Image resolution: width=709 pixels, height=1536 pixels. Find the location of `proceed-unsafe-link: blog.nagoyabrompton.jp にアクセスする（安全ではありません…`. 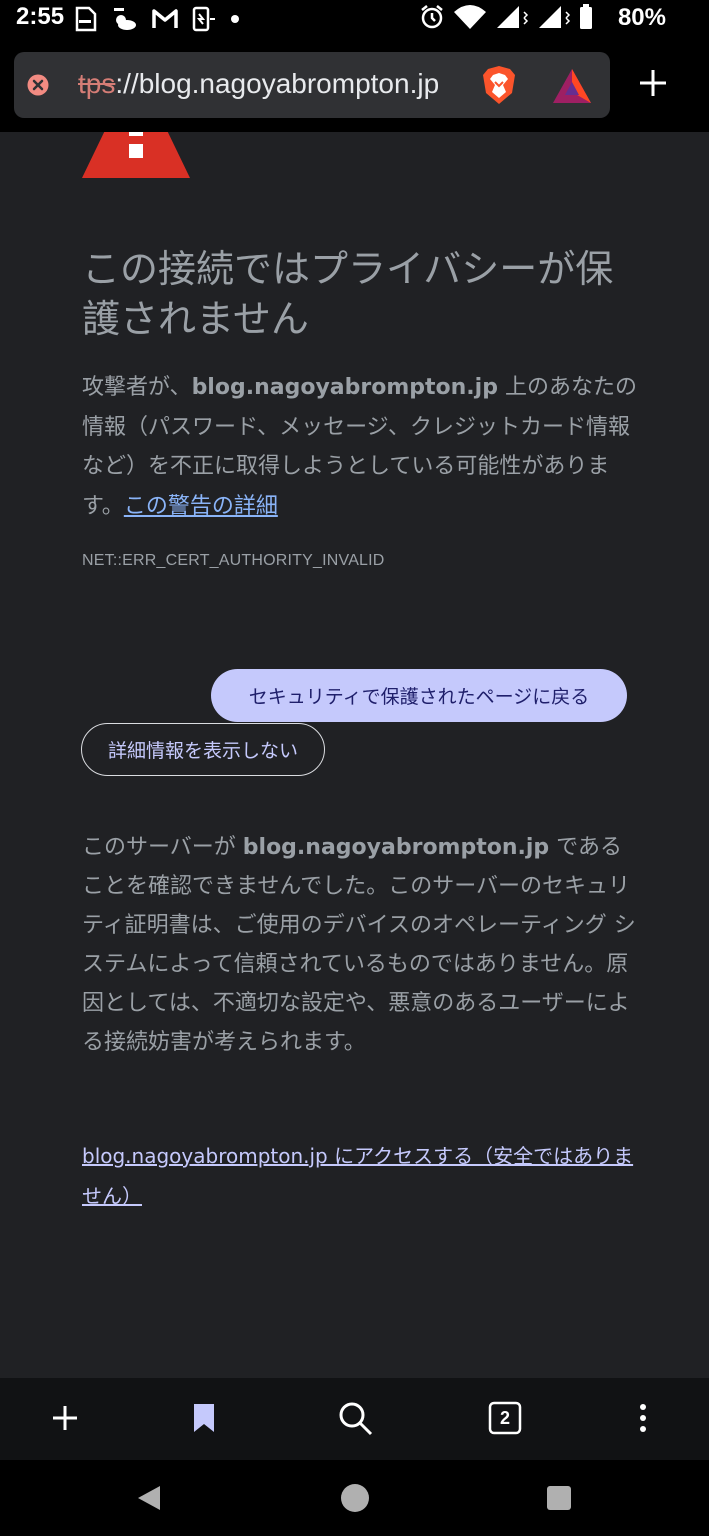

proceed-unsafe-link: blog.nagoyabrompton.jp にアクセスする（安全ではありません… is located at coordinates (362, 1176).